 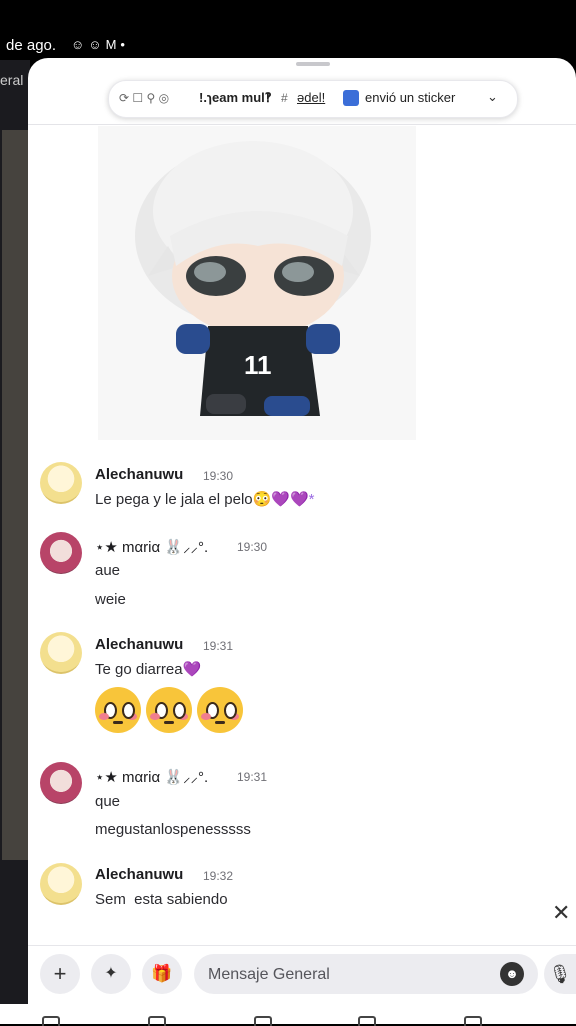 What do you see at coordinates (148, 669) in the screenshot?
I see `message-text: Te go diarrea💜` at bounding box center [148, 669].